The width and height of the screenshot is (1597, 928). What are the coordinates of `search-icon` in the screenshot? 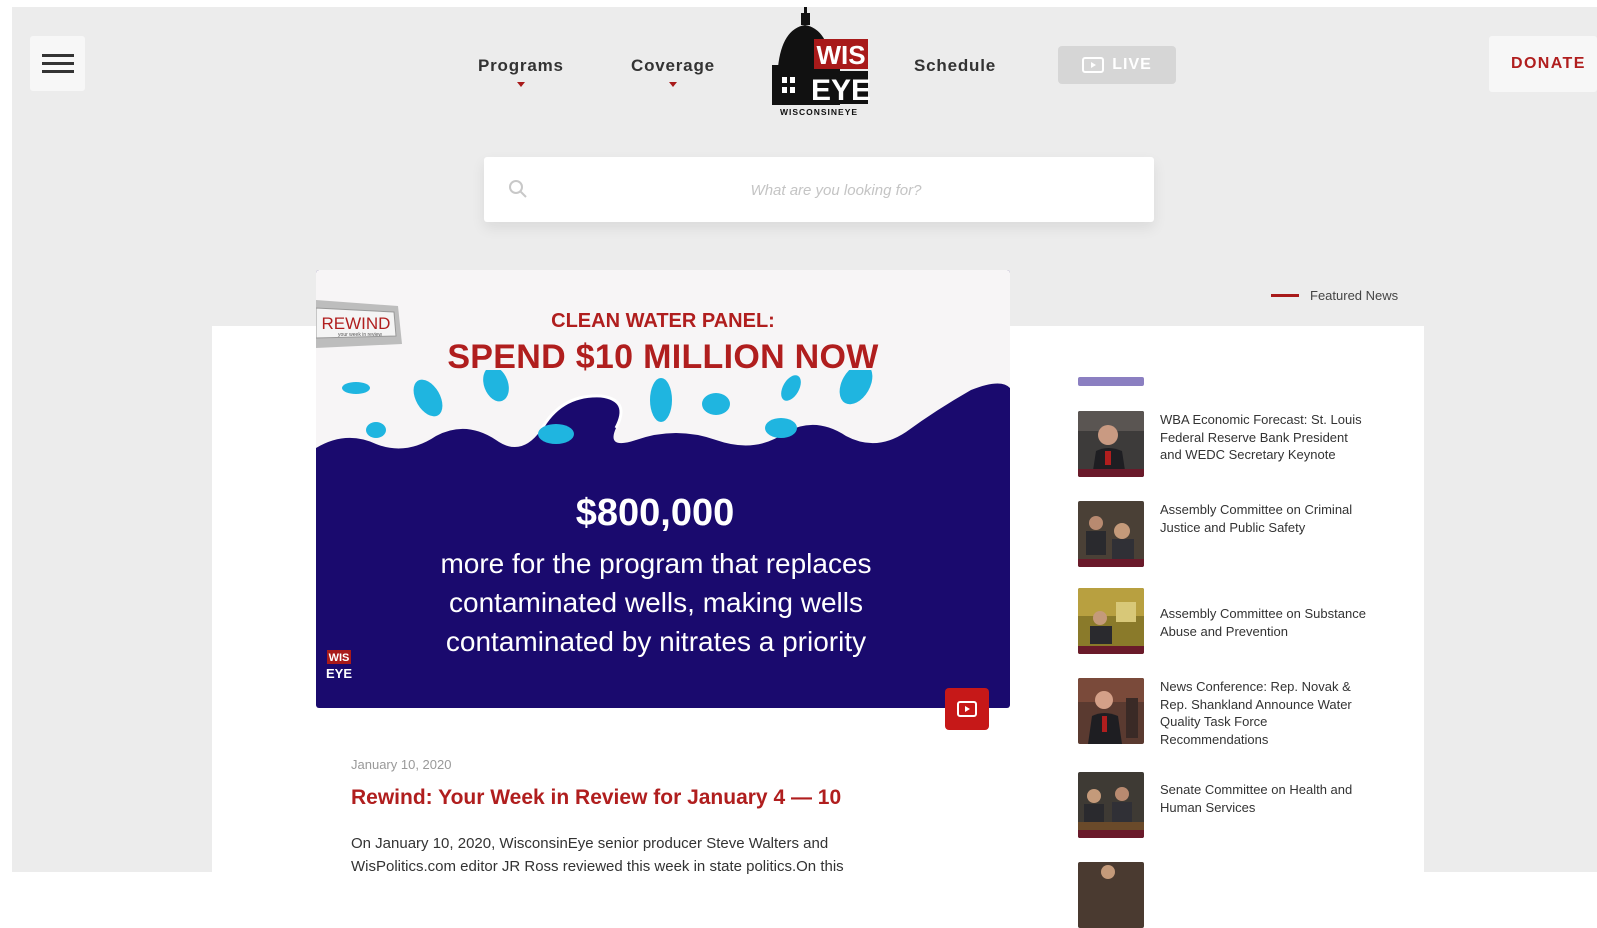 It's located at (518, 189).